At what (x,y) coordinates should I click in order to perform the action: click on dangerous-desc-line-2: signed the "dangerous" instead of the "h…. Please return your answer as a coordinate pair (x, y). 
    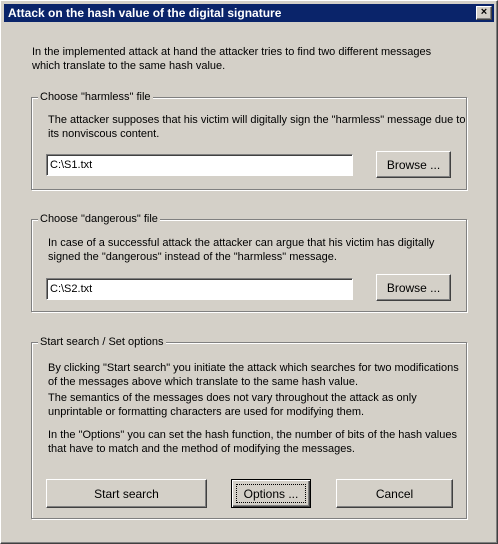
    Looking at the image, I should click on (192, 257).